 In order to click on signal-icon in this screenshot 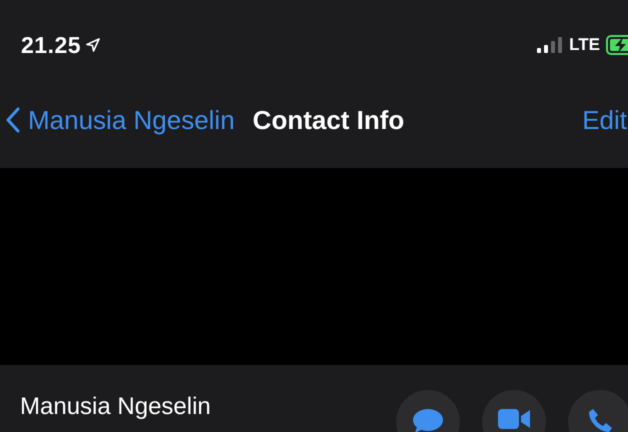, I will do `click(550, 45)`.